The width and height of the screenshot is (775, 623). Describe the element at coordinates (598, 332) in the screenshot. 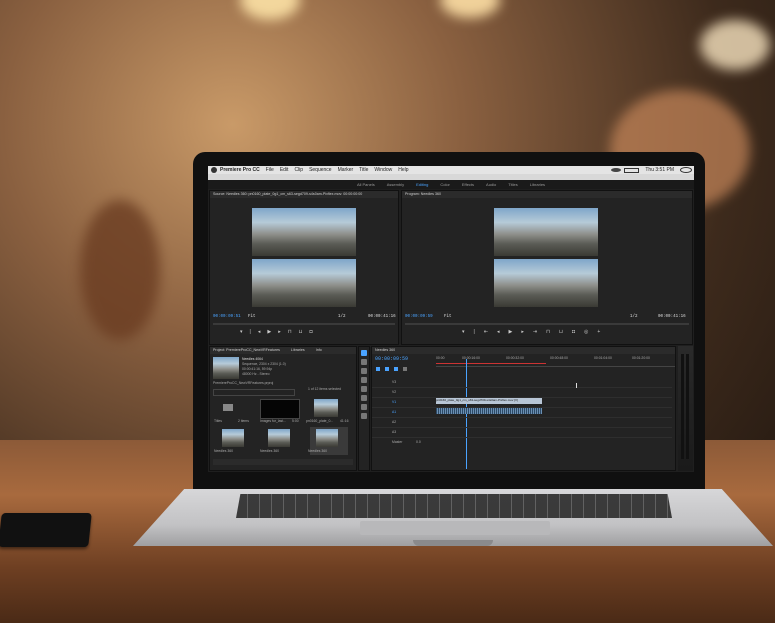

I see `add-button-icon: +` at that location.